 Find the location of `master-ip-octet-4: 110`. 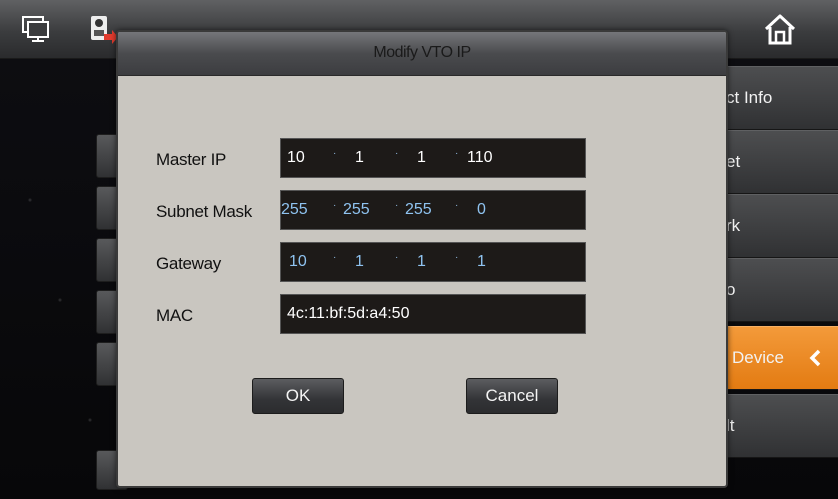

master-ip-octet-4: 110 is located at coordinates (480, 158).